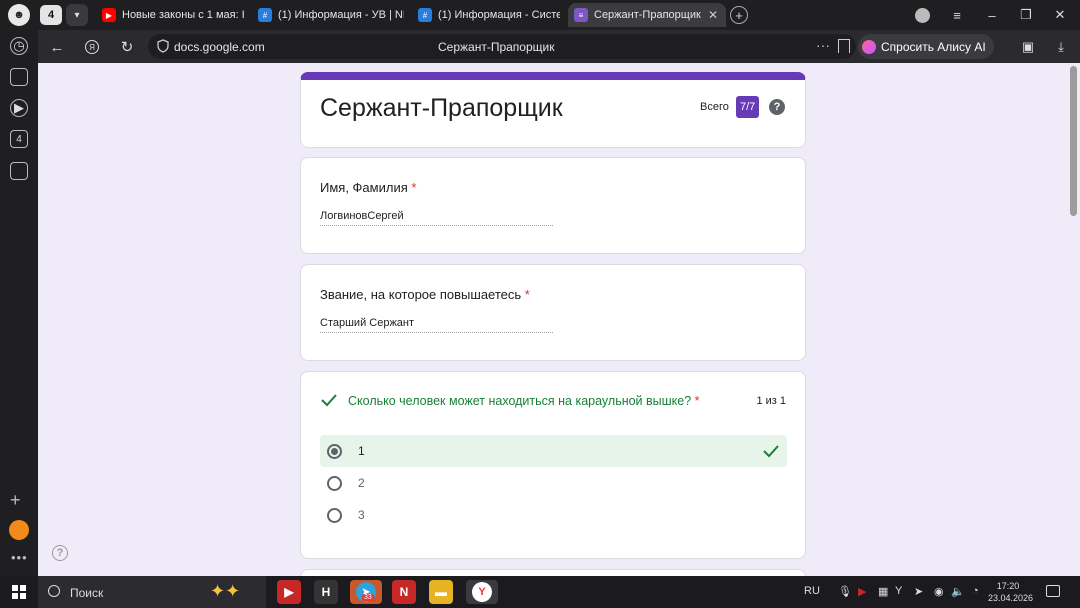 This screenshot has width=1080, height=608. What do you see at coordinates (1026, 15) in the screenshot?
I see `restore-icon: ❐` at bounding box center [1026, 15].